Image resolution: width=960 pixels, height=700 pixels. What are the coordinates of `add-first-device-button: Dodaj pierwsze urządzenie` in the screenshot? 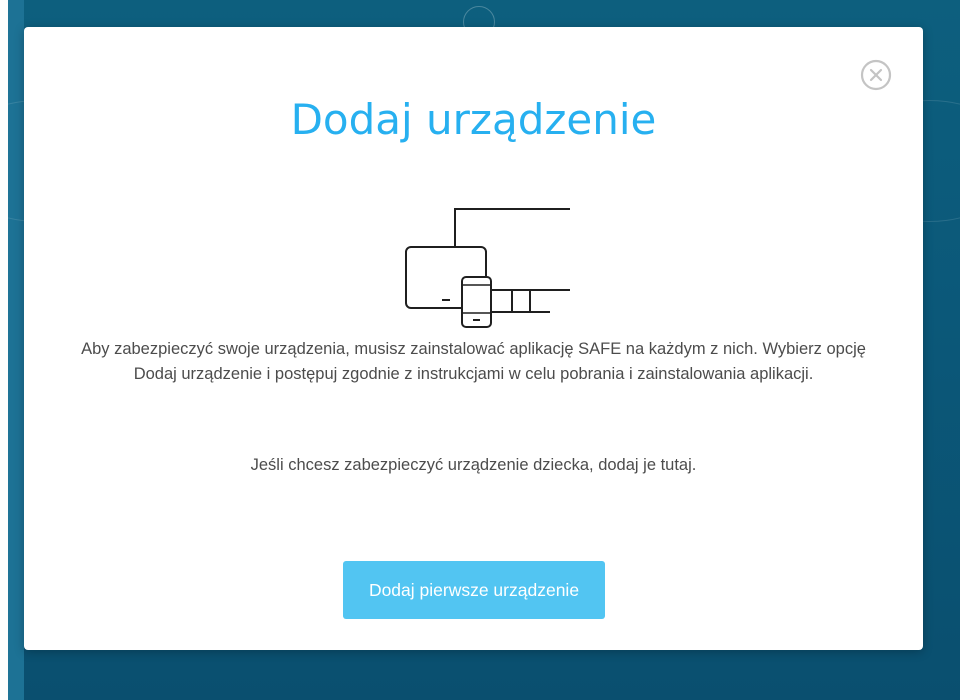 It's located at (474, 590).